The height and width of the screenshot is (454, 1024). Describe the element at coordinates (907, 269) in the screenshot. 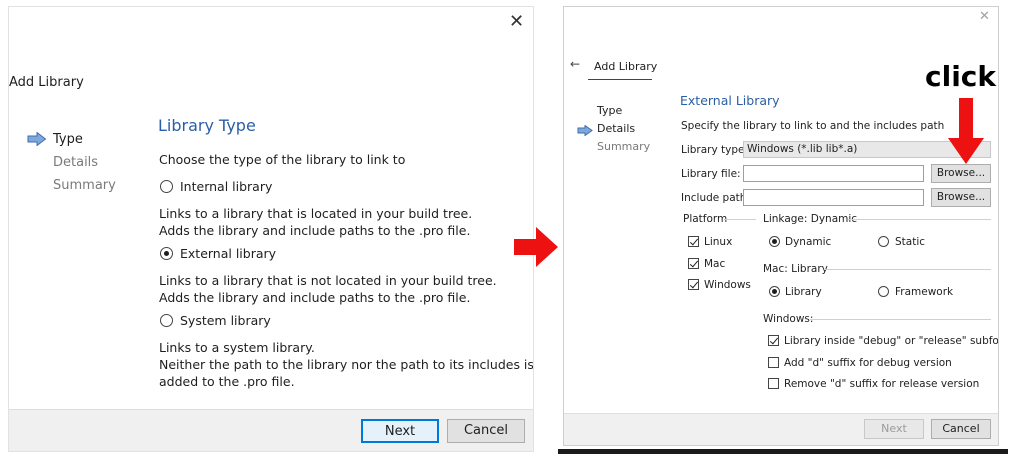

I see `mac-group-line` at that location.